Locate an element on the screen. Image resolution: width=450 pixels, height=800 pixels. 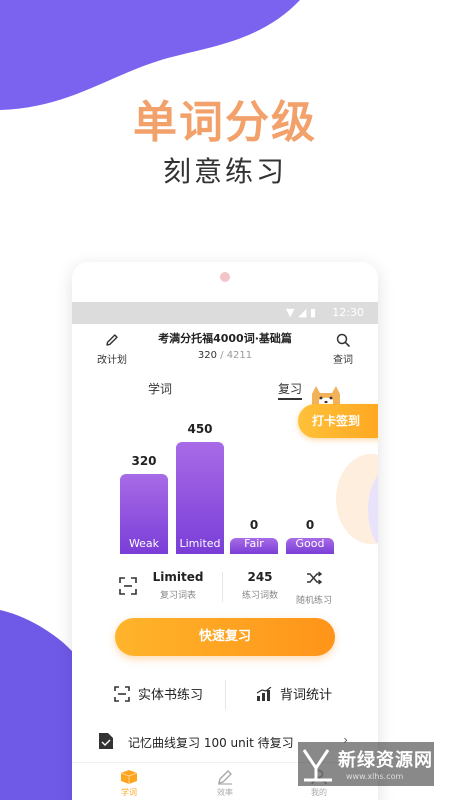
document-icon is located at coordinates (106, 741).